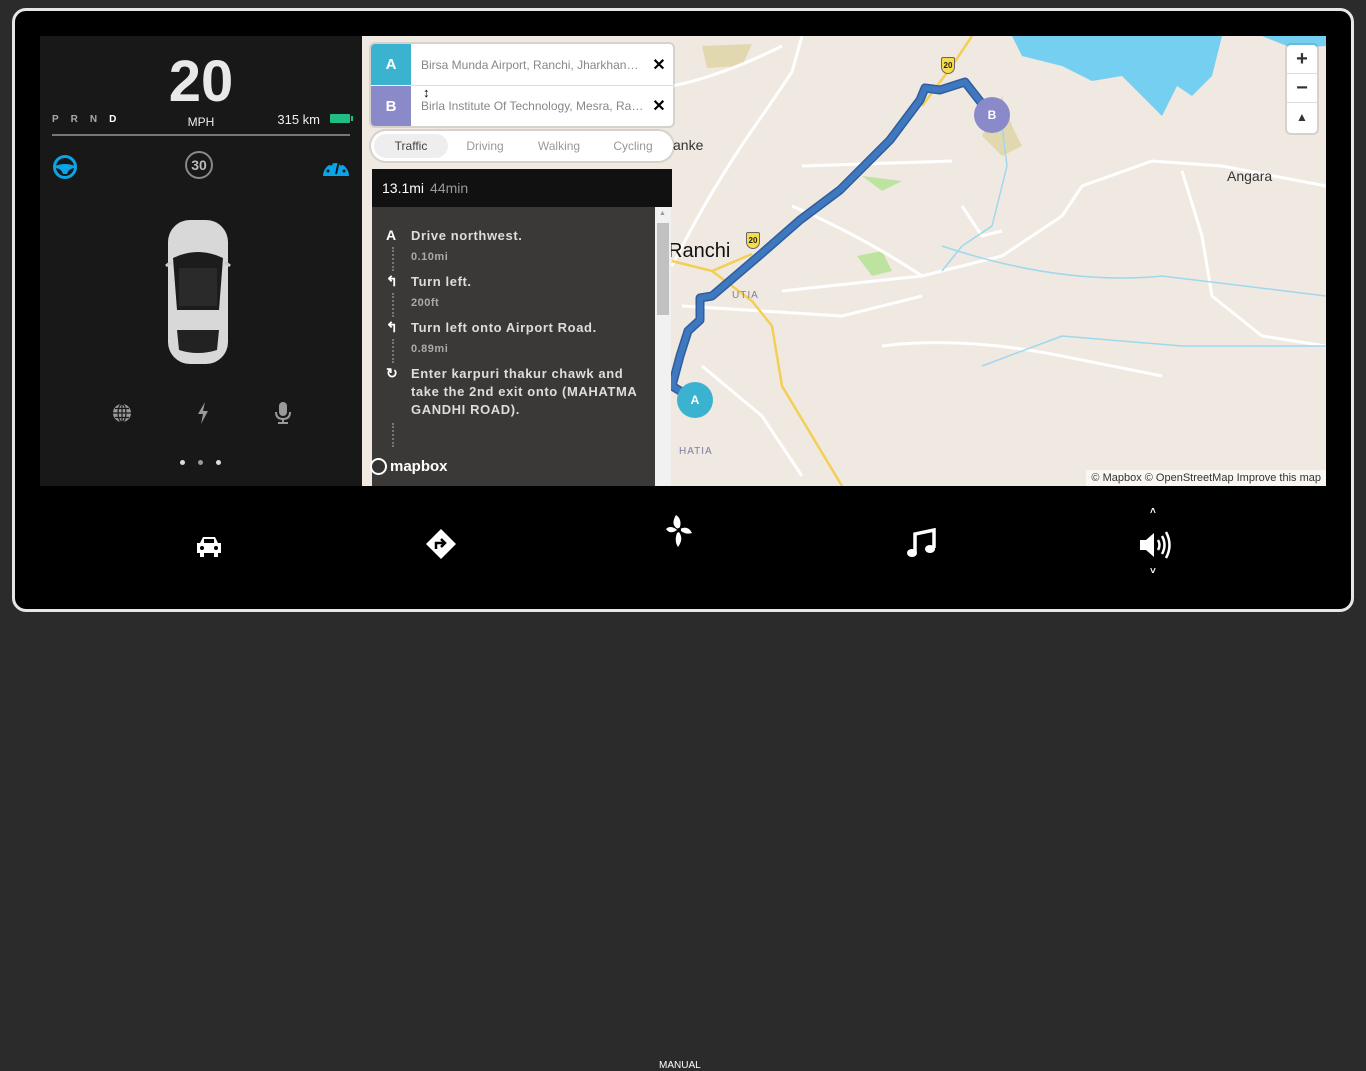  I want to click on tab-walking: Walking, so click(559, 146).